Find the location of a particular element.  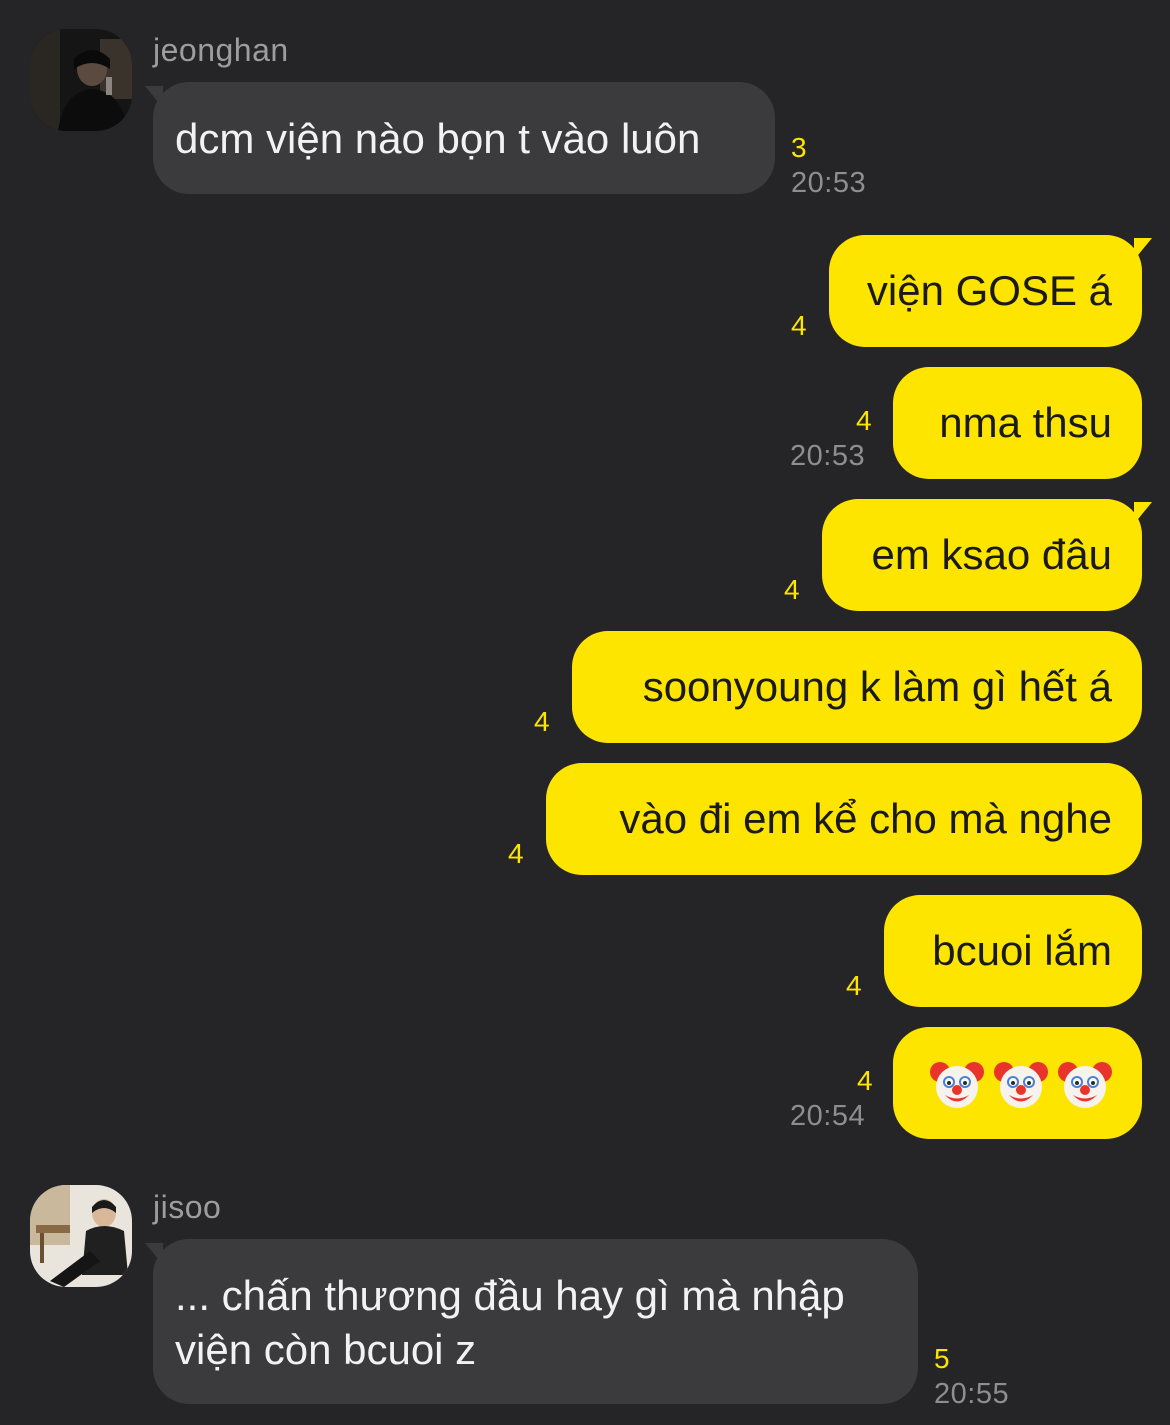

message-bubble is located at coordinates (1017, 1083).